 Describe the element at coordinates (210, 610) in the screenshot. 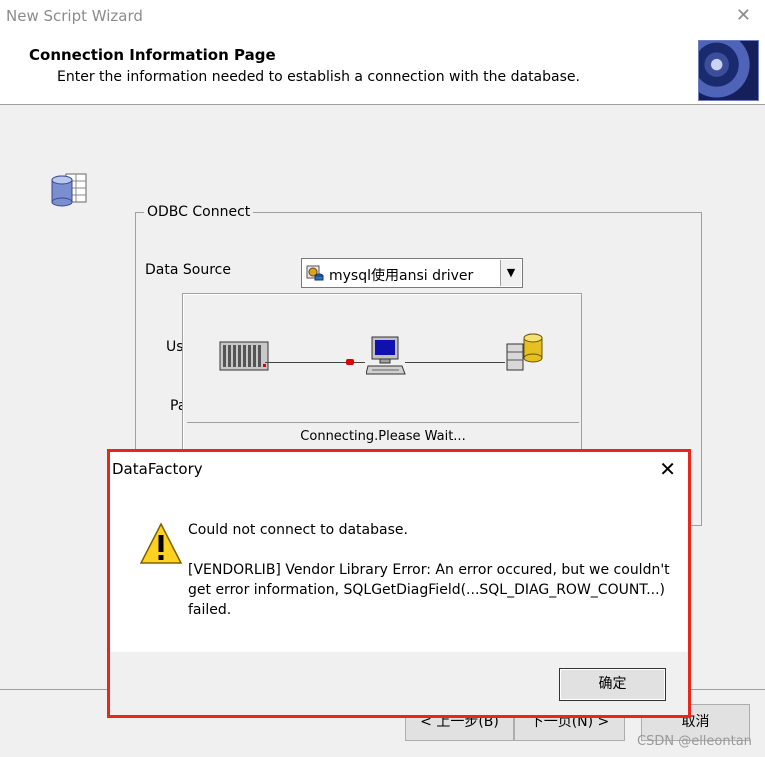

I see `dialog-message-line4: failed.` at that location.